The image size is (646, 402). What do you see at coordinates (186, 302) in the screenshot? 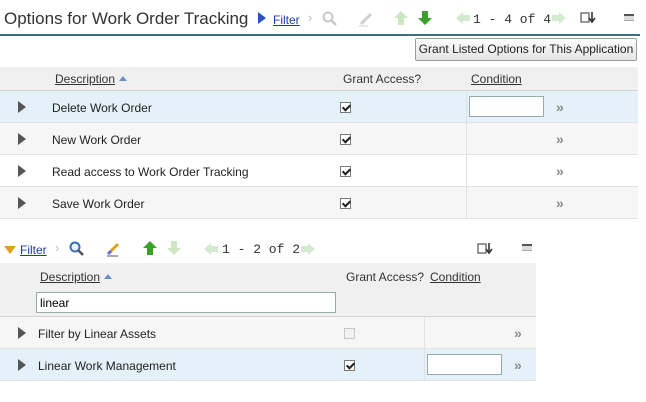
I see `description-filter-input` at bounding box center [186, 302].